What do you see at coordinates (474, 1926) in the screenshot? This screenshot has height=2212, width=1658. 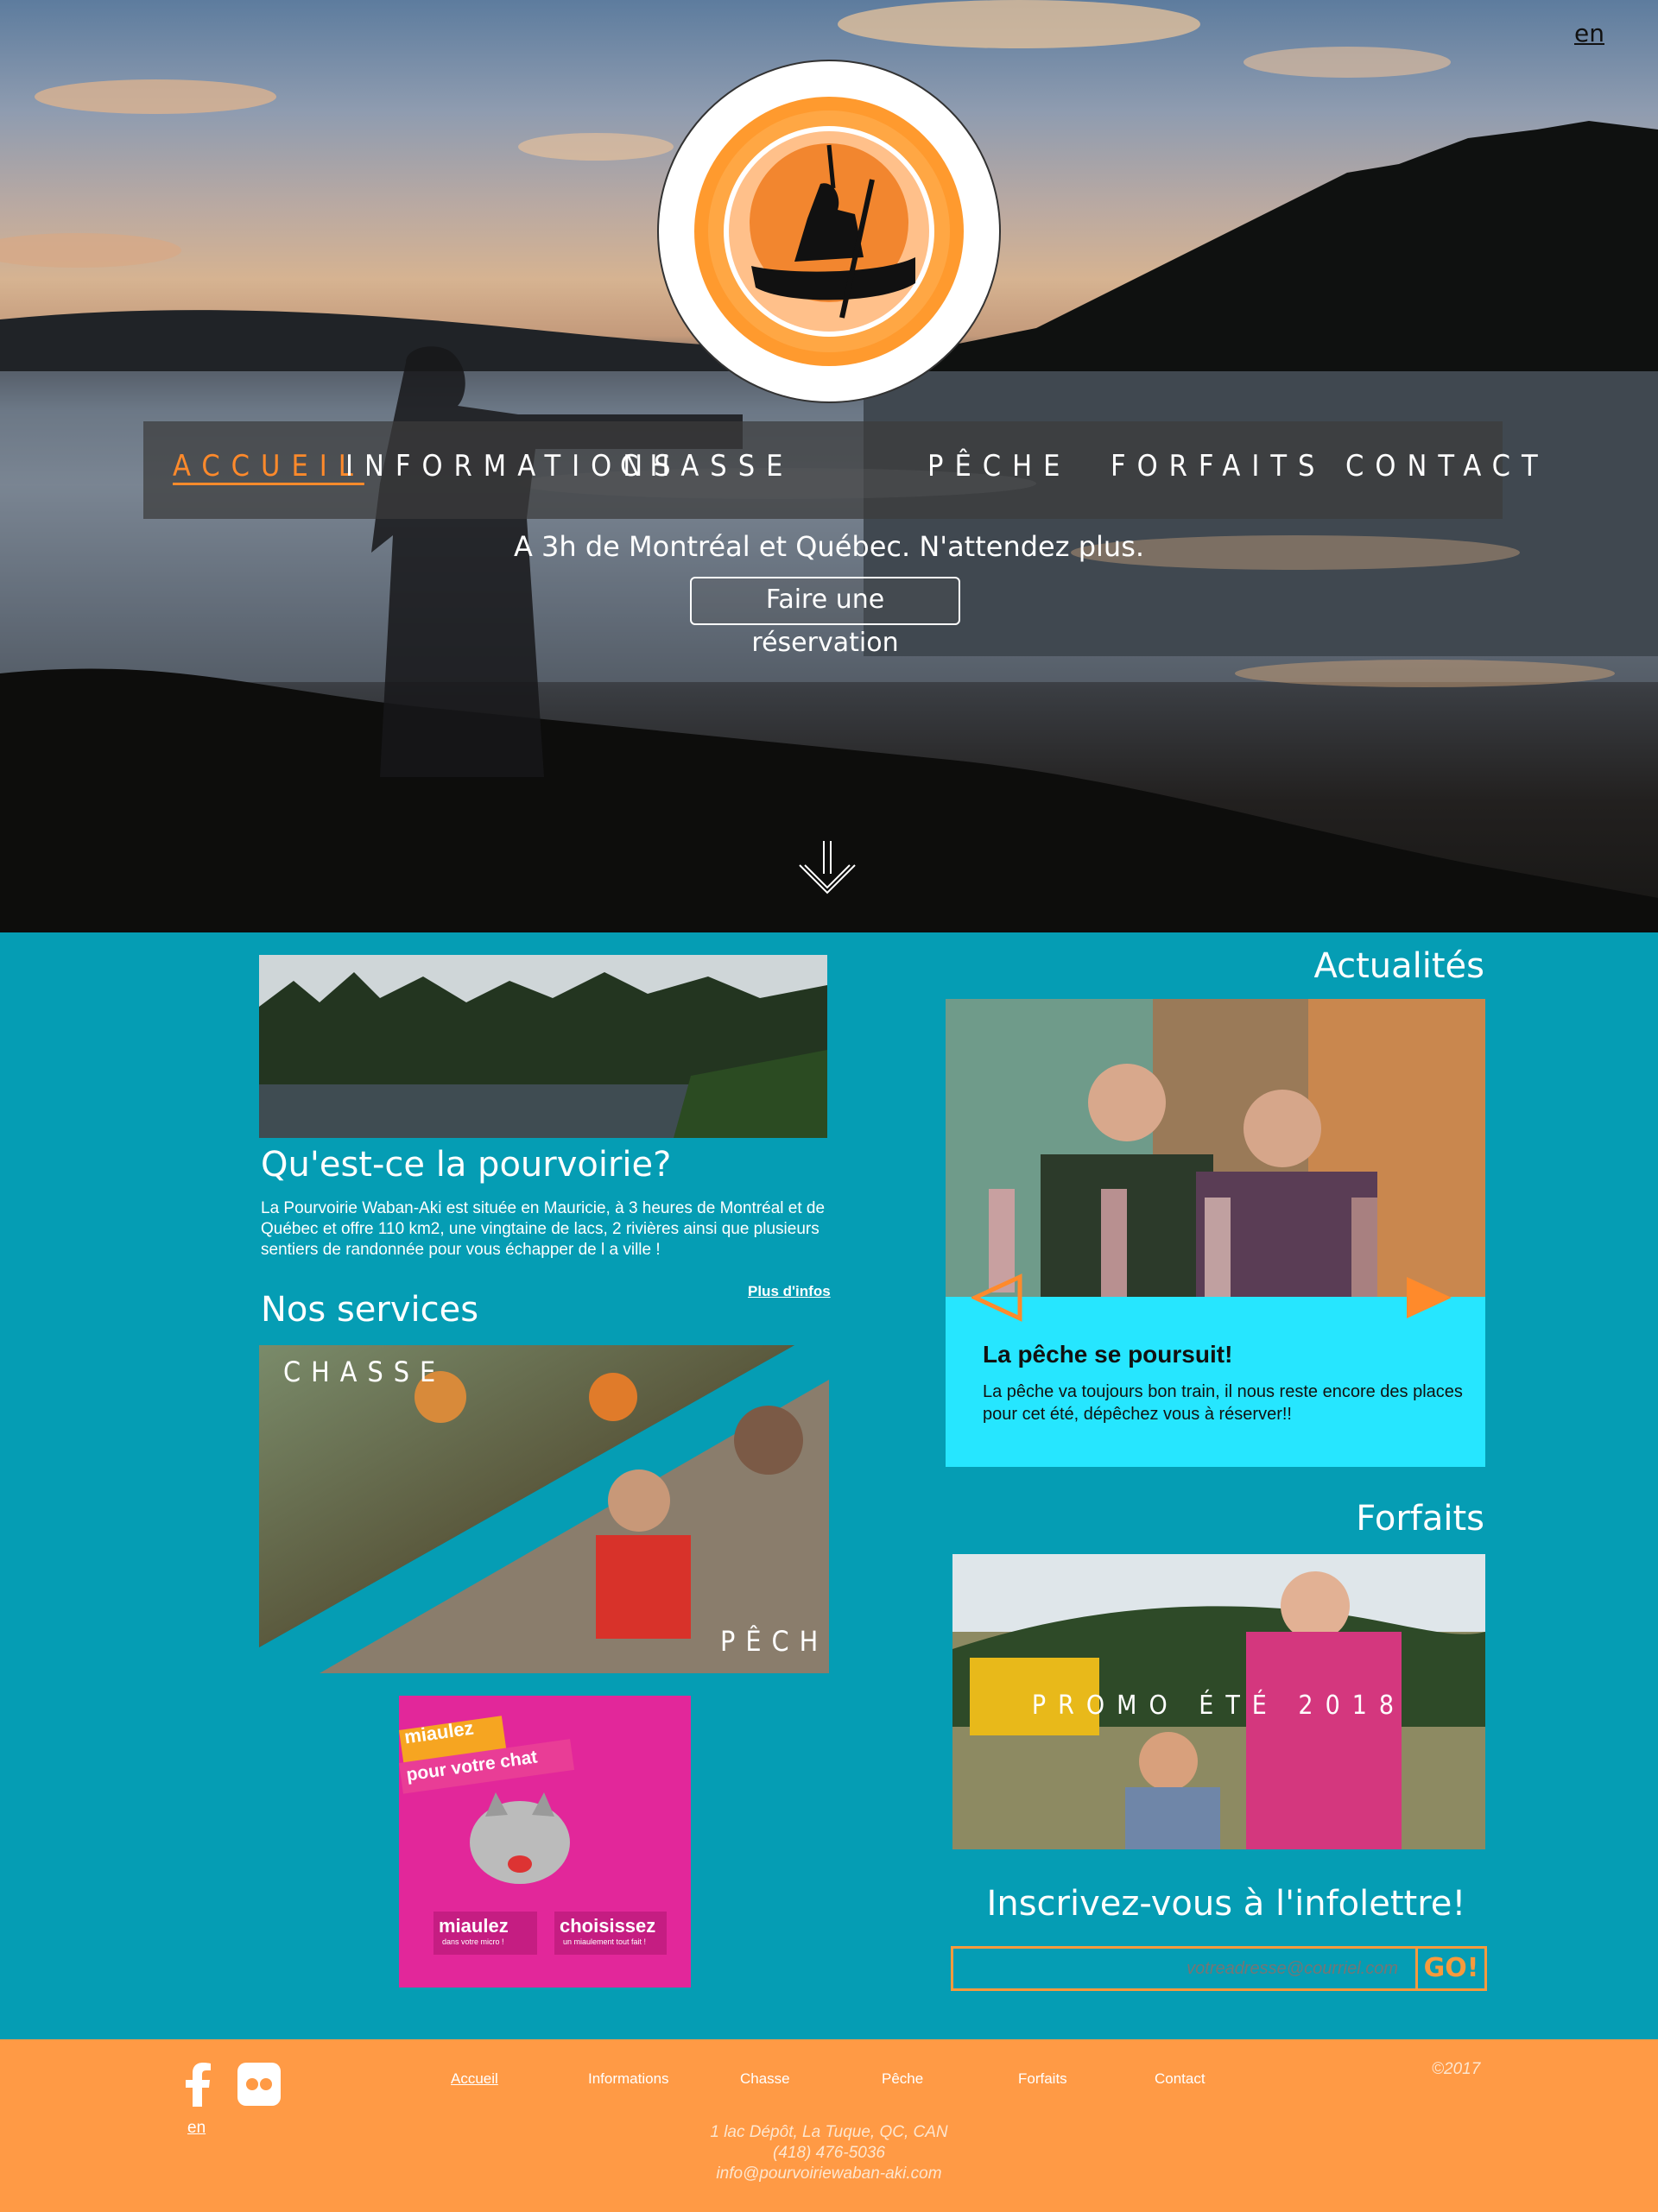 I see `ad-left-big: miaulez` at bounding box center [474, 1926].